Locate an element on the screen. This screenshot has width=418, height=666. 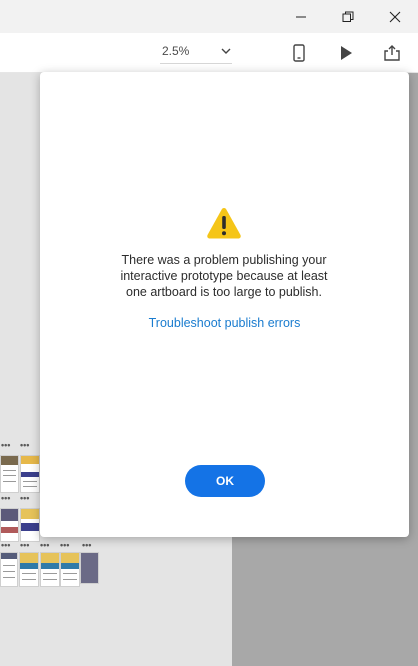
close-window-button is located at coordinates (395, 16).